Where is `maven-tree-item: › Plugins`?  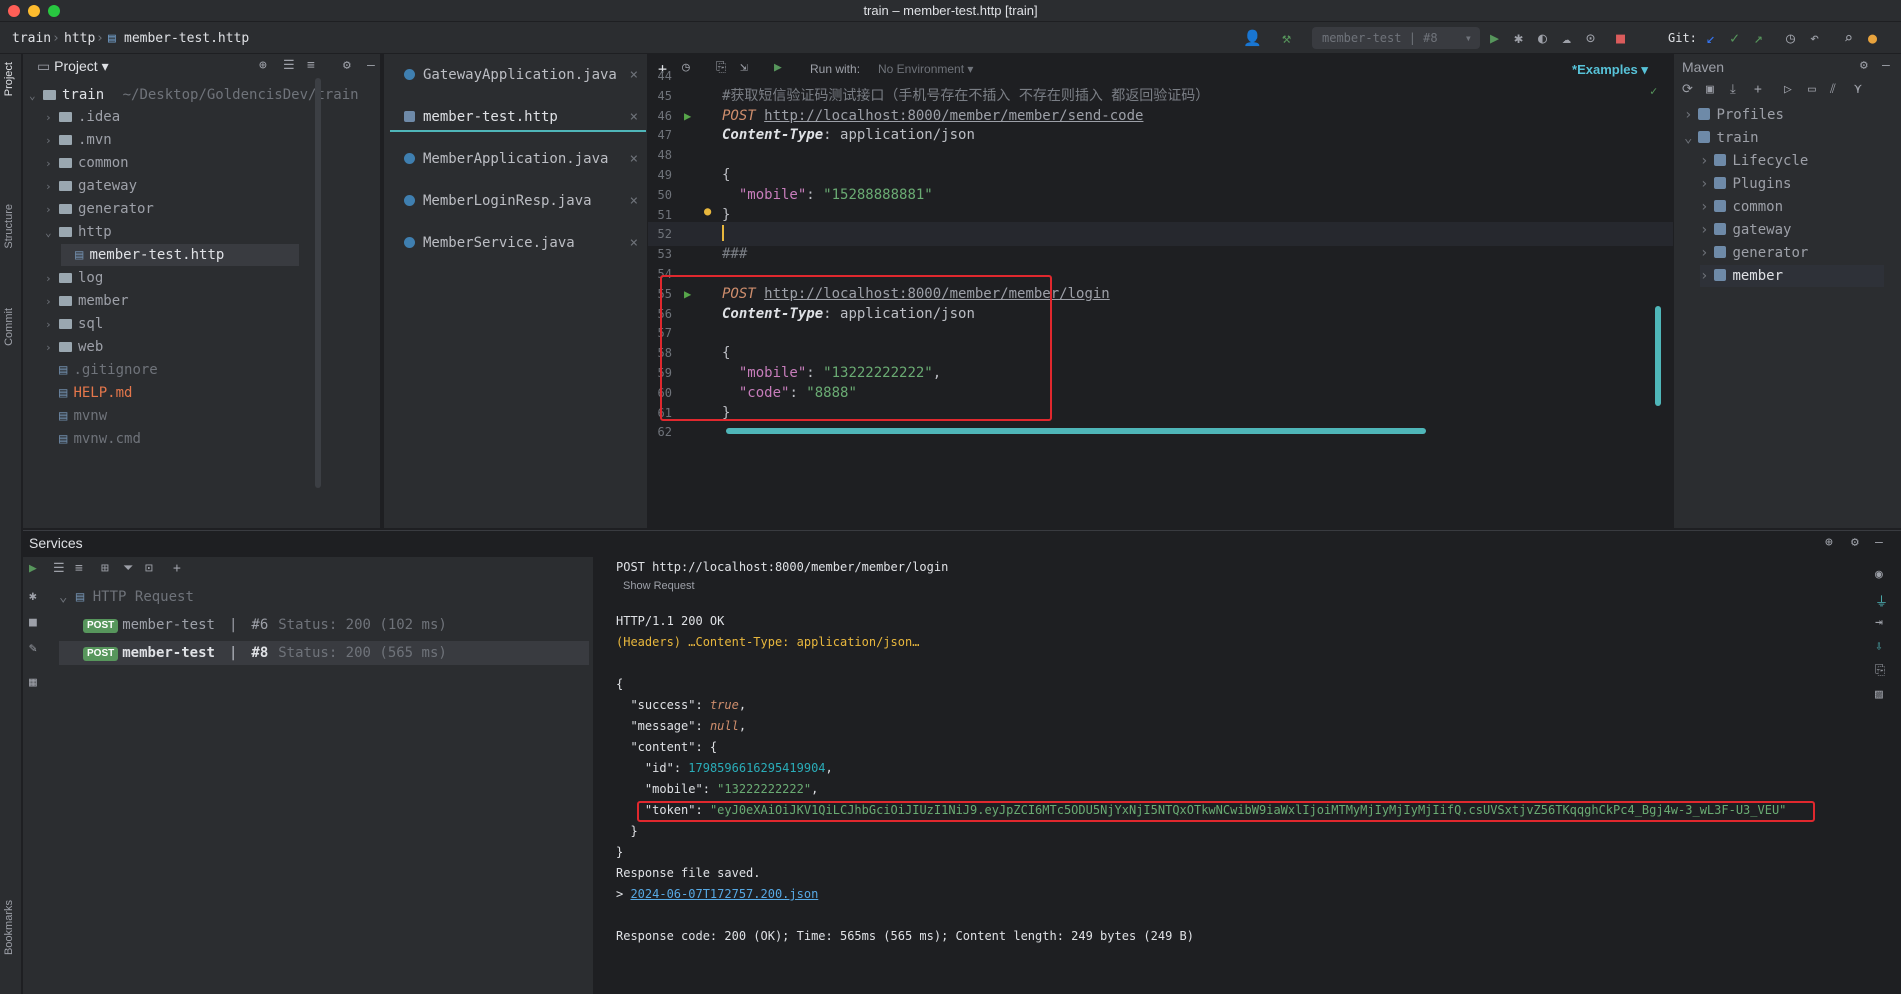 maven-tree-item: › Plugins is located at coordinates (1745, 184).